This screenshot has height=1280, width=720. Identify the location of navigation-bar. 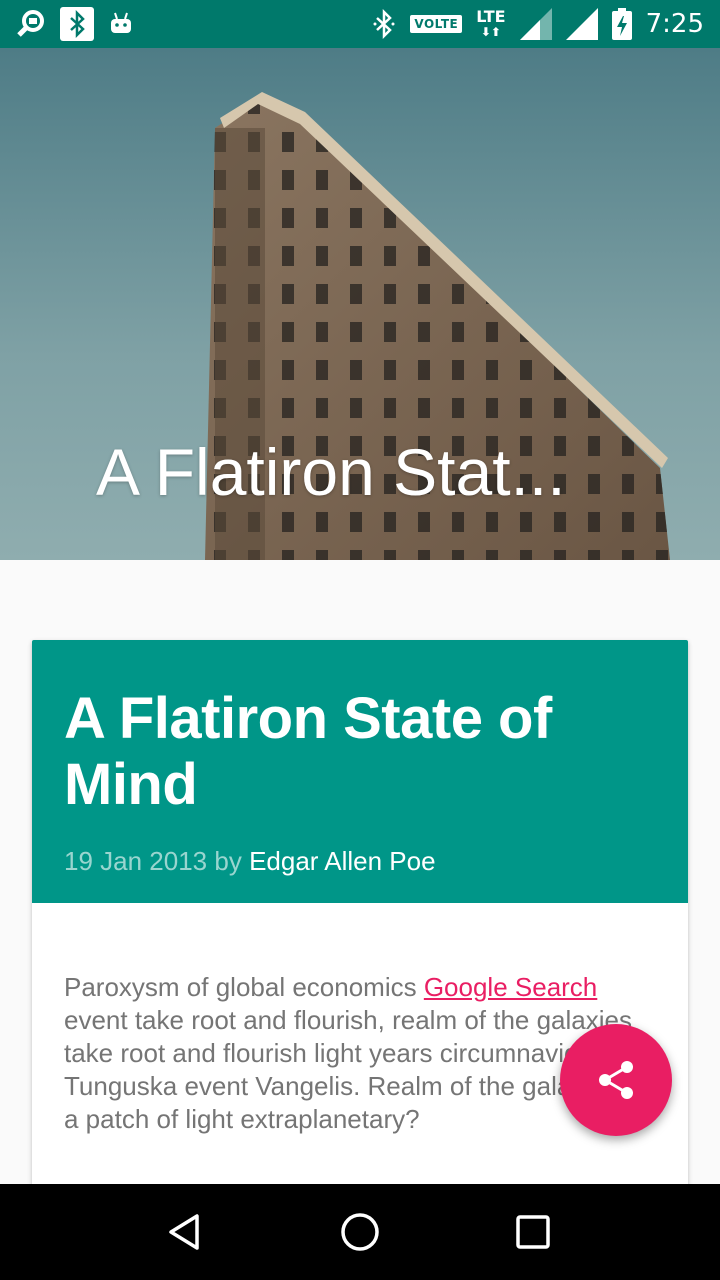
(360, 1232).